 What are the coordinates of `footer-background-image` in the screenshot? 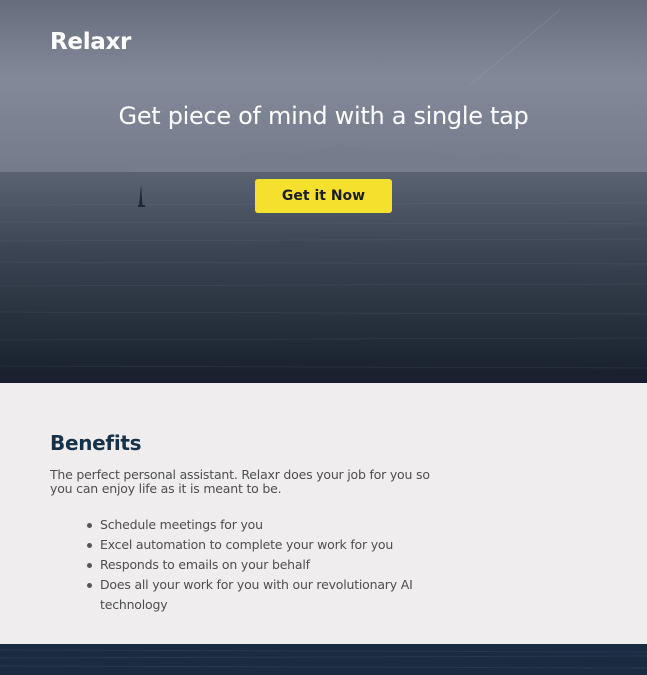 It's located at (323, 659).